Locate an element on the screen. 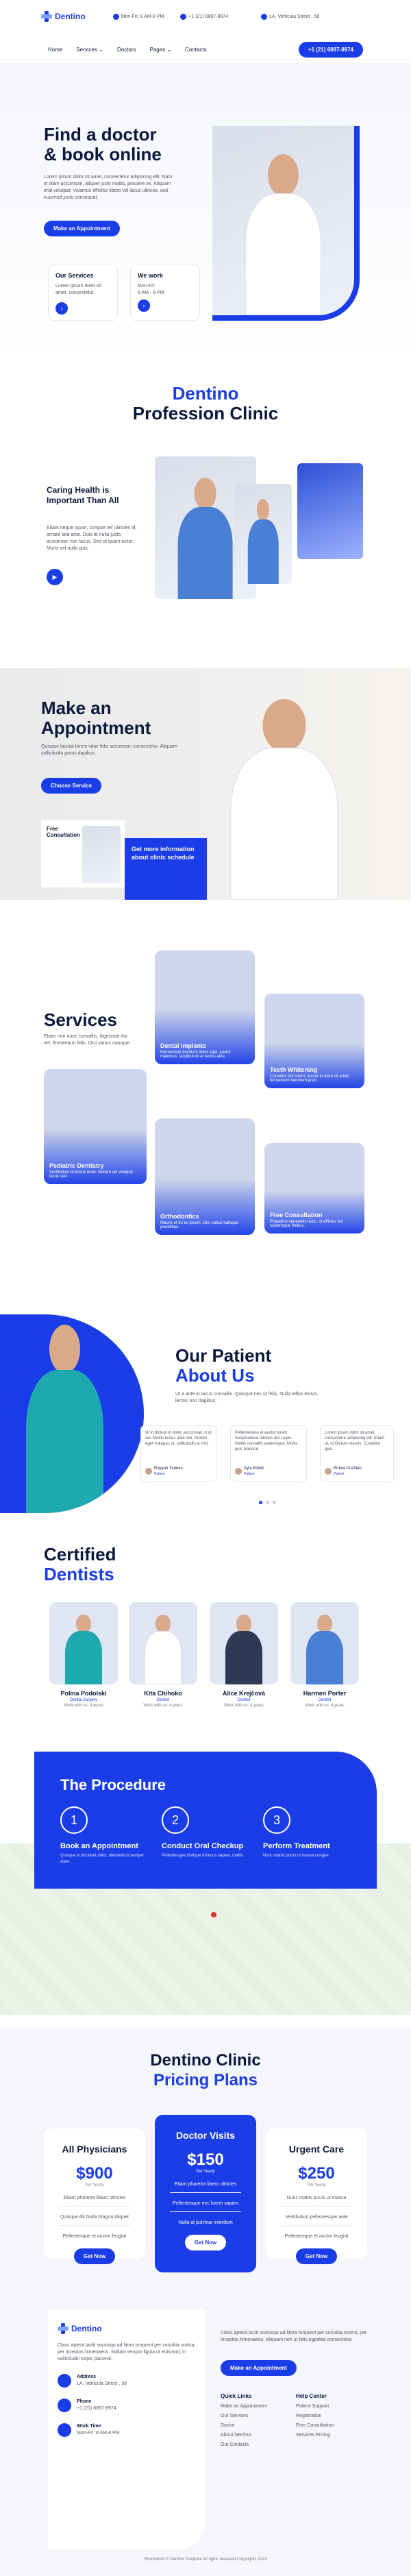 The image size is (411, 2576). footer-hours: Work Time Mon-Fri: 8 AM-8 PM is located at coordinates (127, 2430).